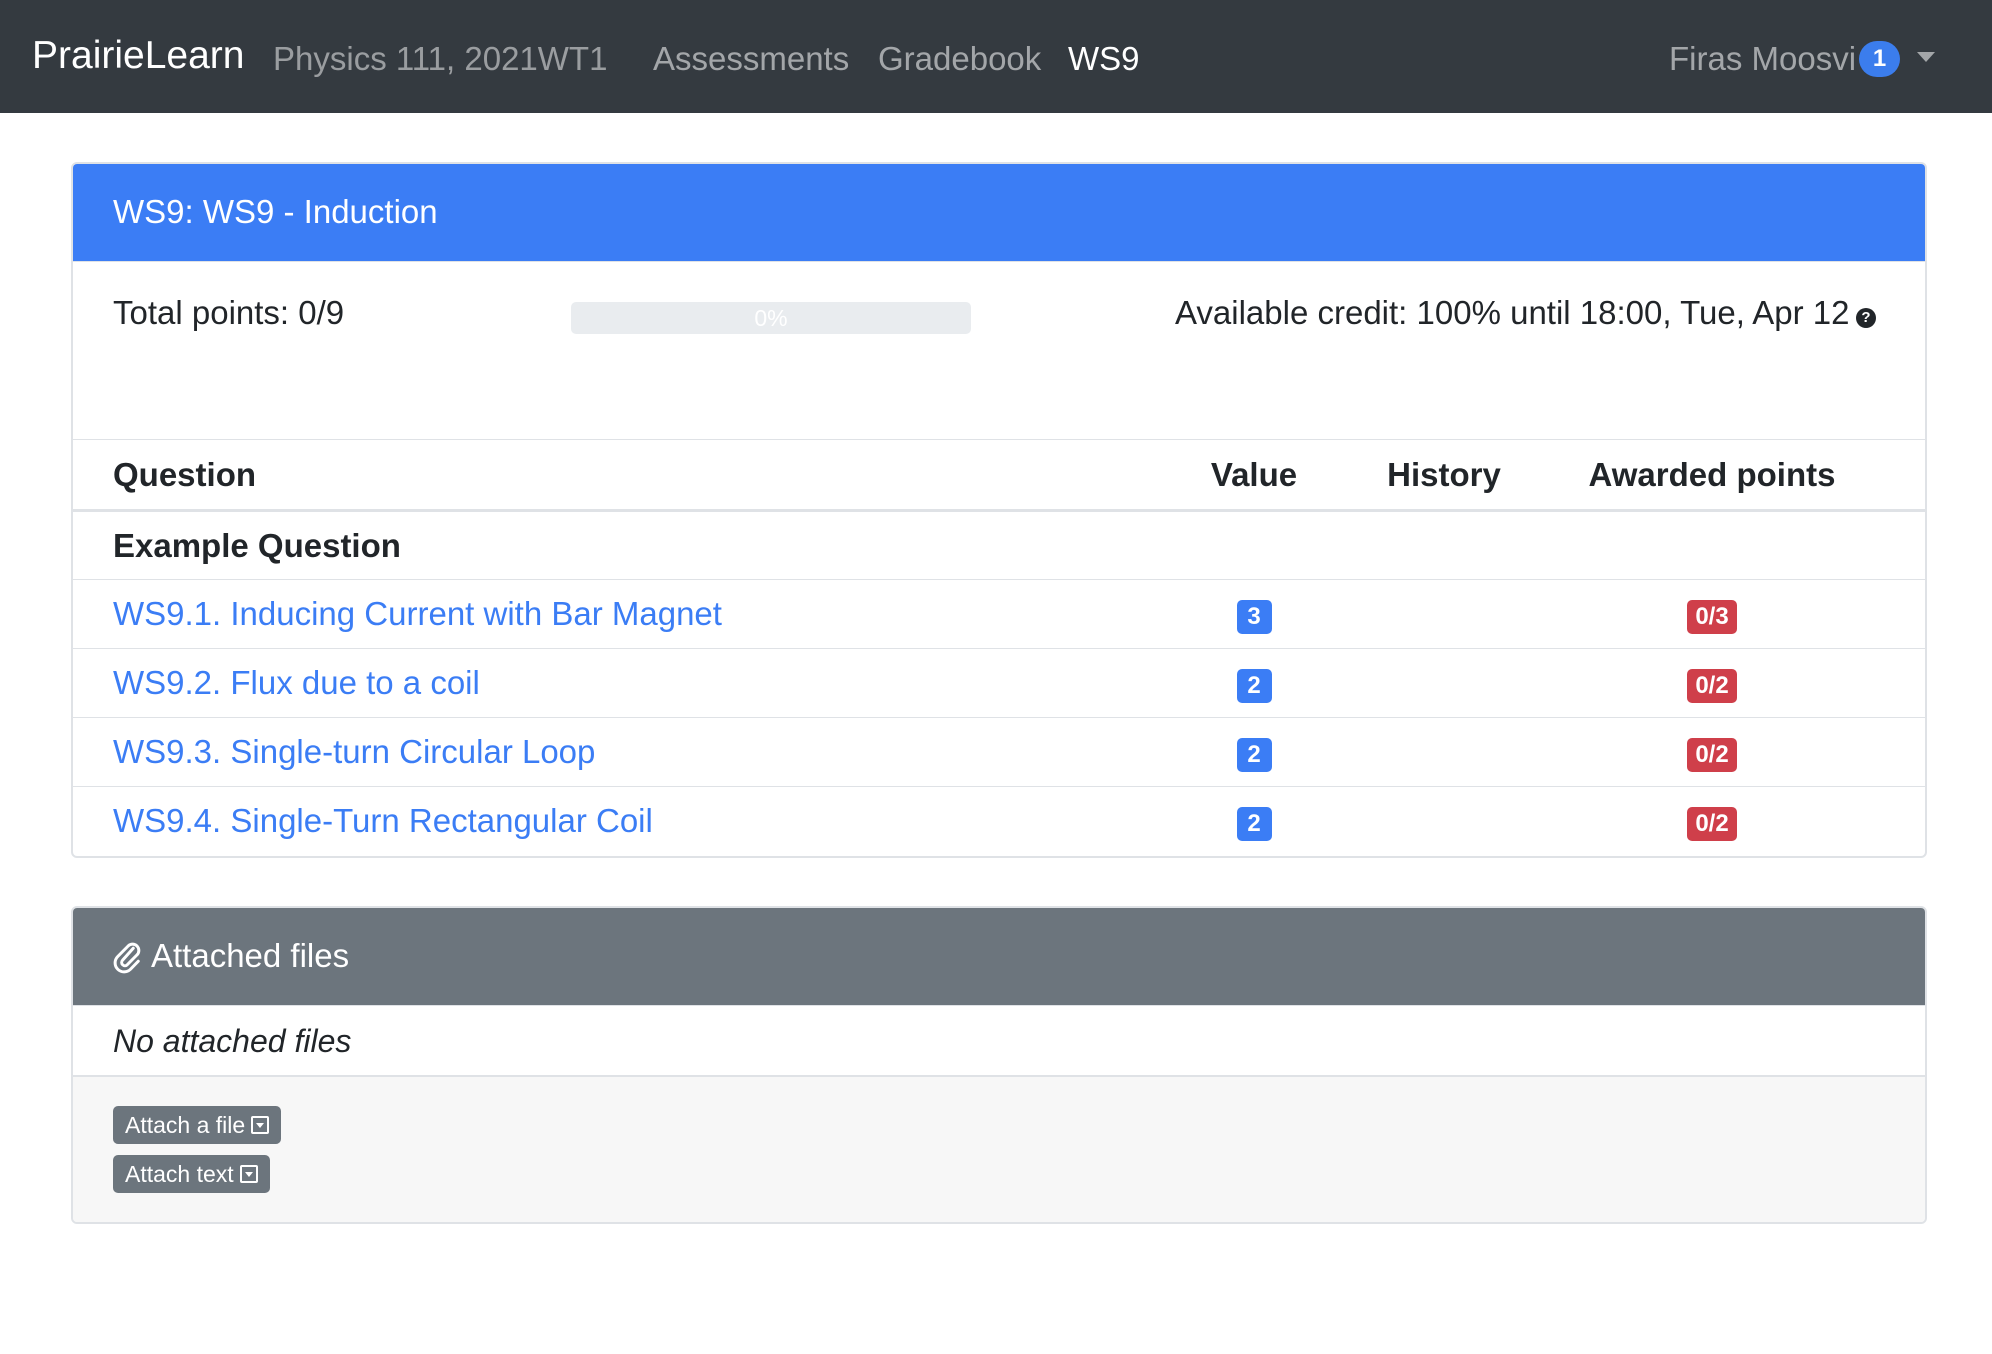  I want to click on table-header-row: Question Value History Awarded points, so click(999, 475).